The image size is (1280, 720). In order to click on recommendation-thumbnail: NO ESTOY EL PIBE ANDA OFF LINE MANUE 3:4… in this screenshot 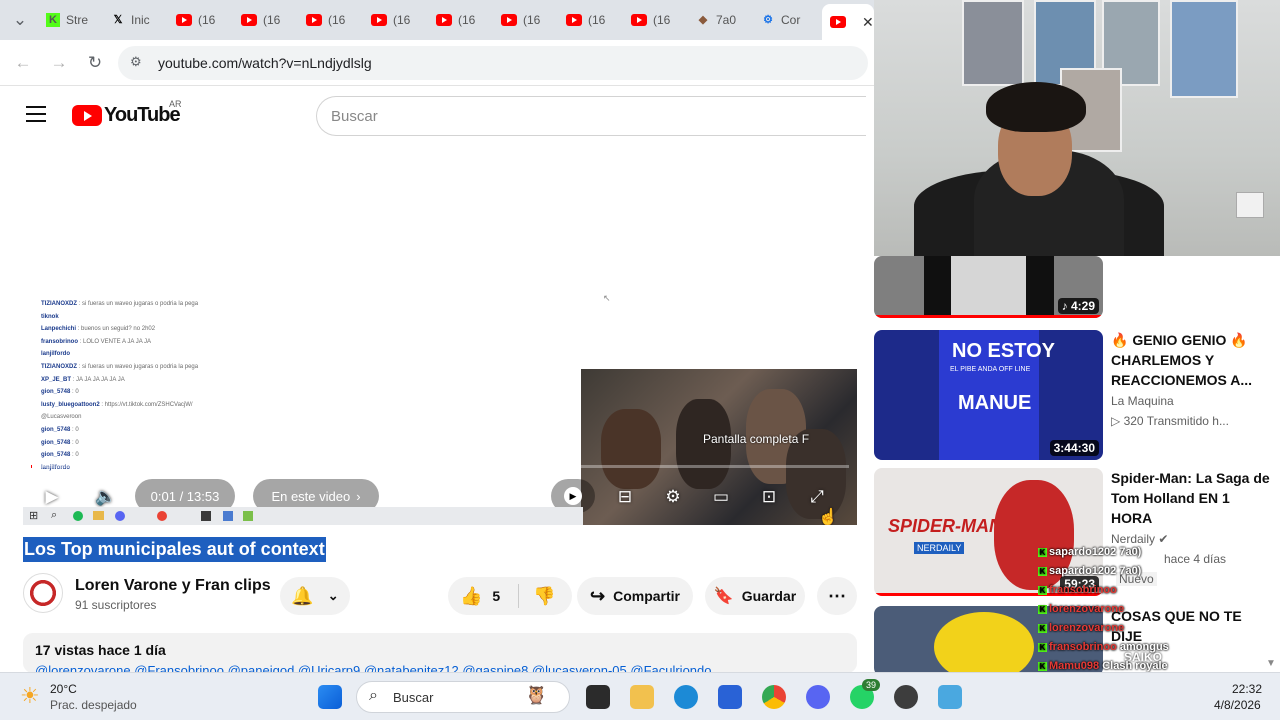, I will do `click(988, 395)`.